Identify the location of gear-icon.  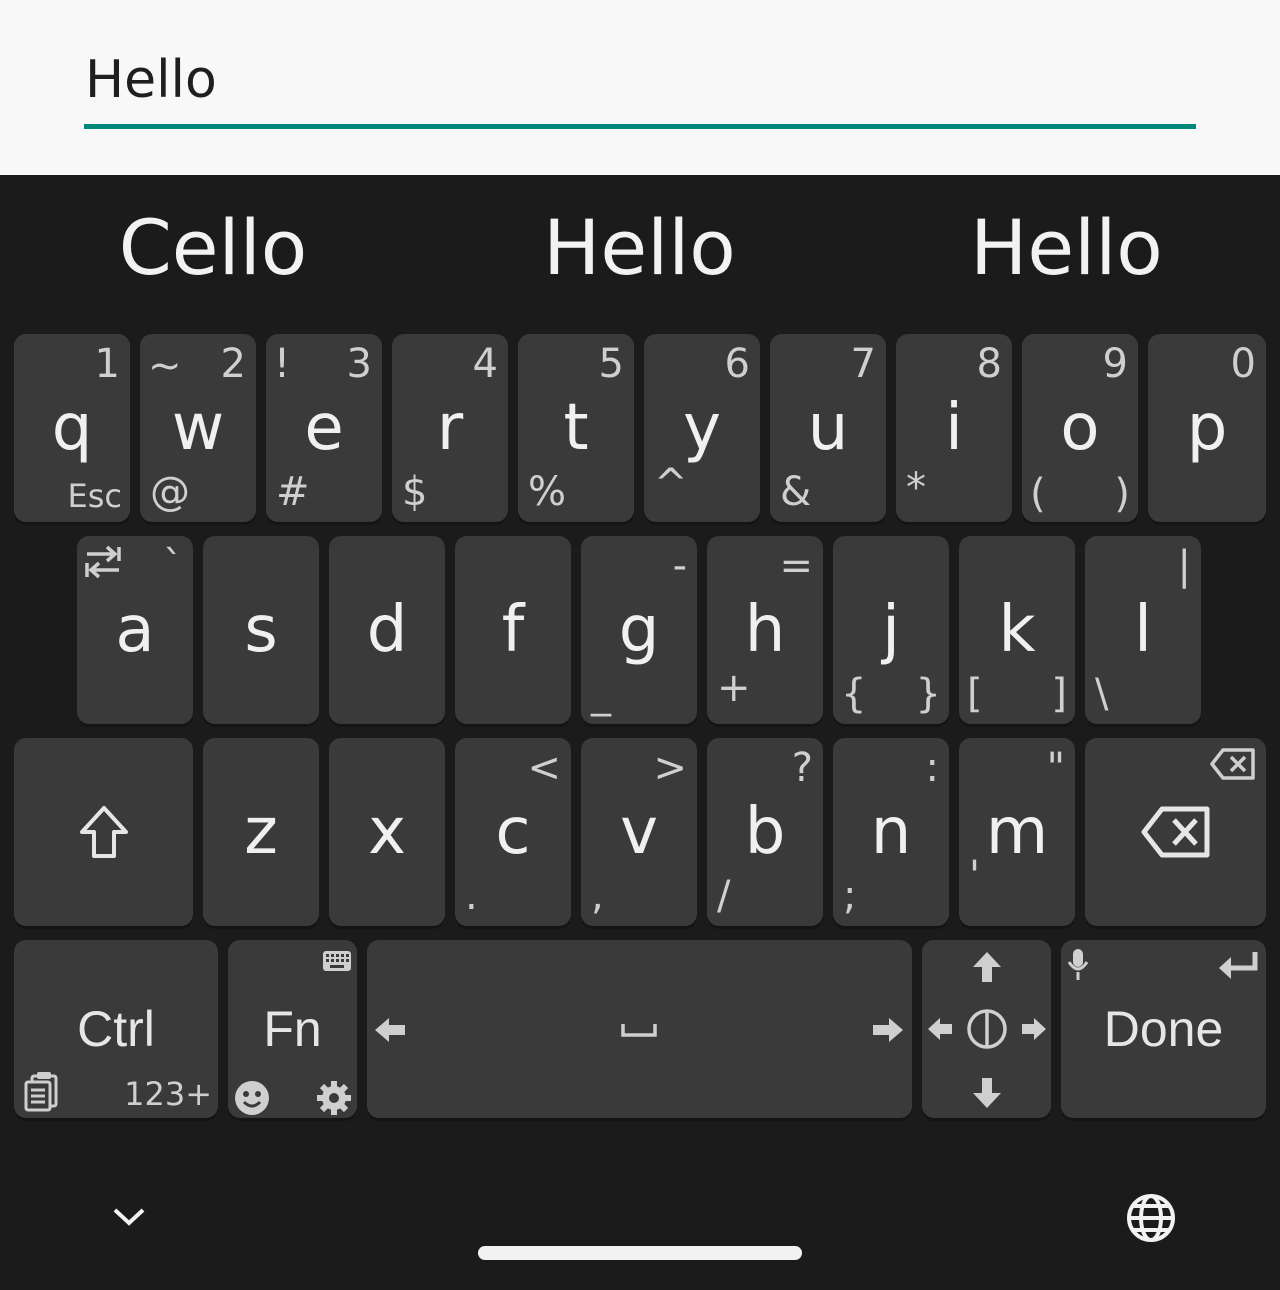
(334, 1098).